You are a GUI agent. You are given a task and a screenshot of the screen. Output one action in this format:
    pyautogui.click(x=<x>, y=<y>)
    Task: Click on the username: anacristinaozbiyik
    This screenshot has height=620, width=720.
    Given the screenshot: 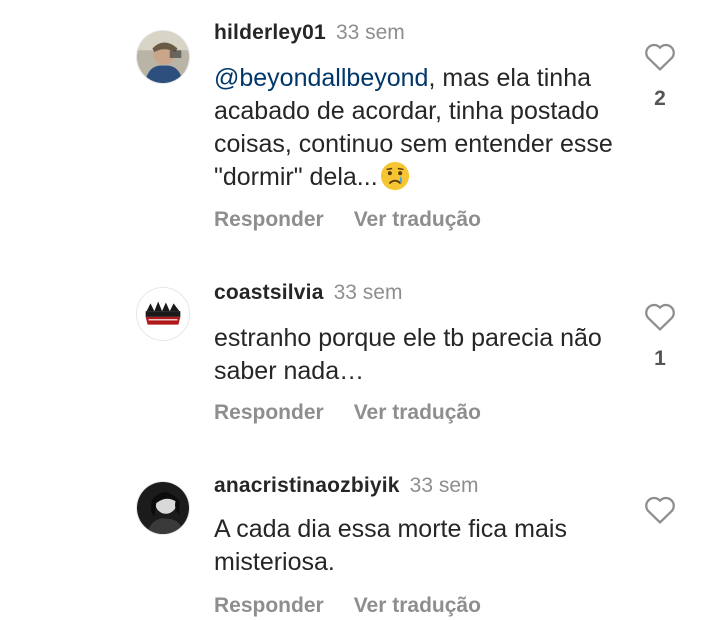 What is the action you would take?
    pyautogui.click(x=307, y=485)
    